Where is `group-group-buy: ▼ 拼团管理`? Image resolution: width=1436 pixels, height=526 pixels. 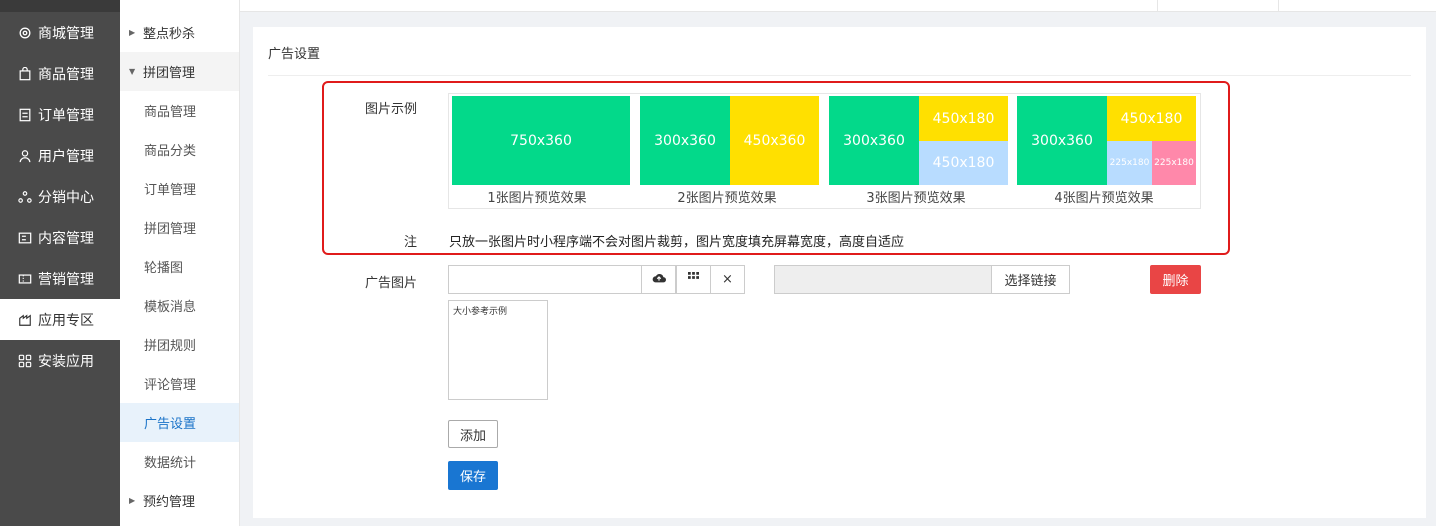 group-group-buy: ▼ 拼团管理 is located at coordinates (179, 71).